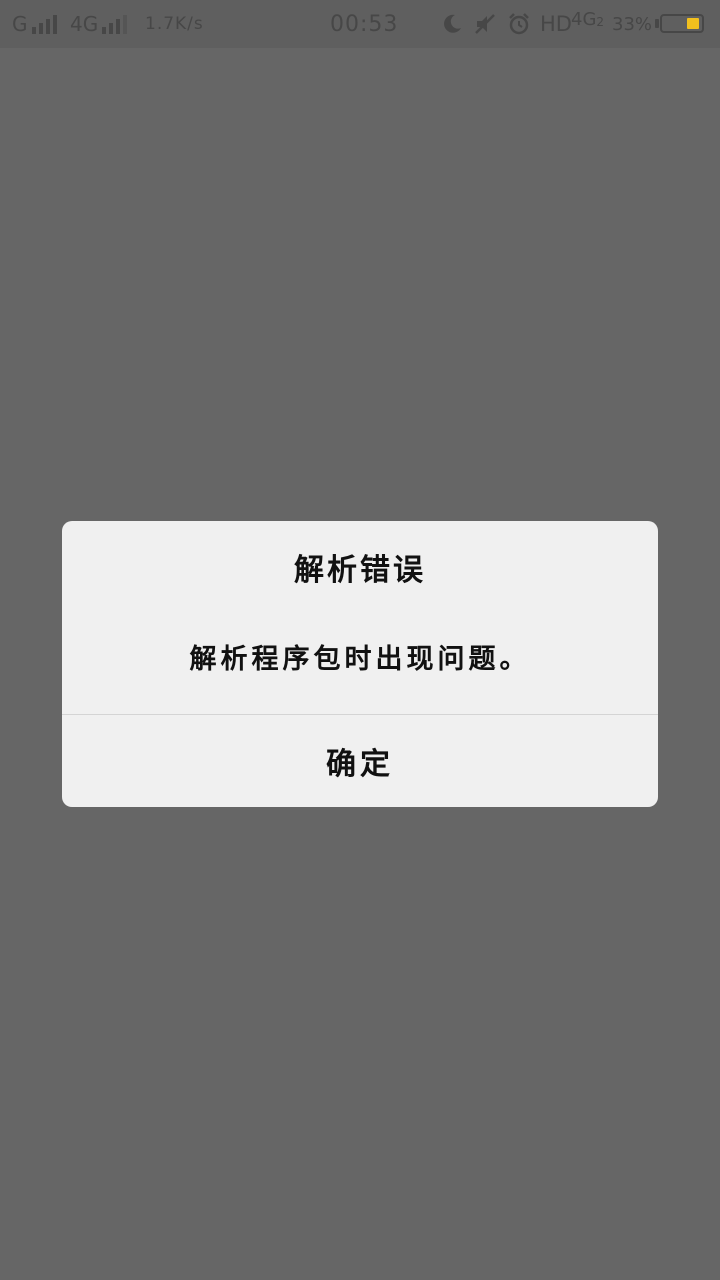 This screenshot has height=1280, width=720. I want to click on status-clock: 00:53, so click(364, 24).